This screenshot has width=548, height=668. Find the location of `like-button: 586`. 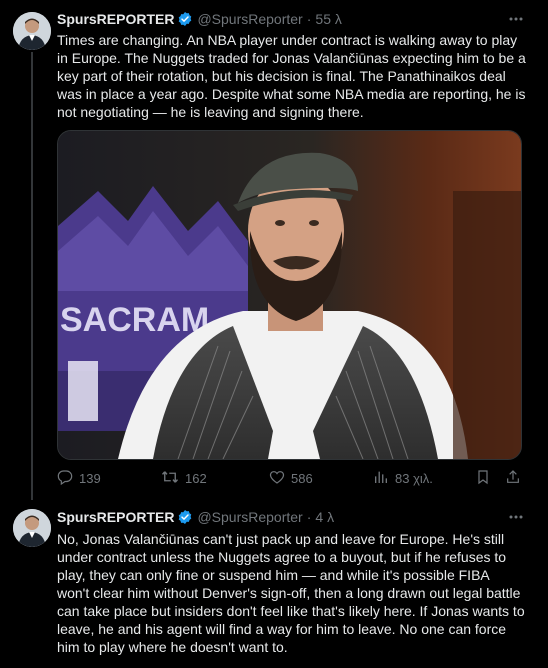

like-button: 586 is located at coordinates (291, 478).